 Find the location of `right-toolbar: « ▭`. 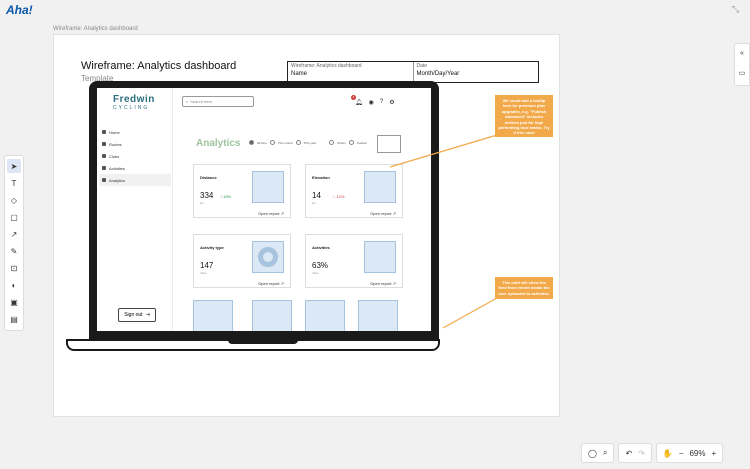

right-toolbar: « ▭ is located at coordinates (742, 64).